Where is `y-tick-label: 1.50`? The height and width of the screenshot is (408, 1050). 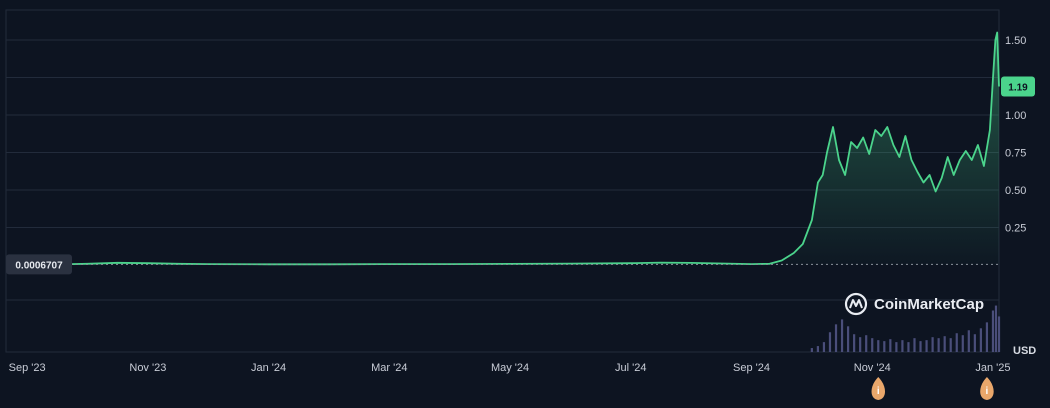
y-tick-label: 1.50 is located at coordinates (1015, 41).